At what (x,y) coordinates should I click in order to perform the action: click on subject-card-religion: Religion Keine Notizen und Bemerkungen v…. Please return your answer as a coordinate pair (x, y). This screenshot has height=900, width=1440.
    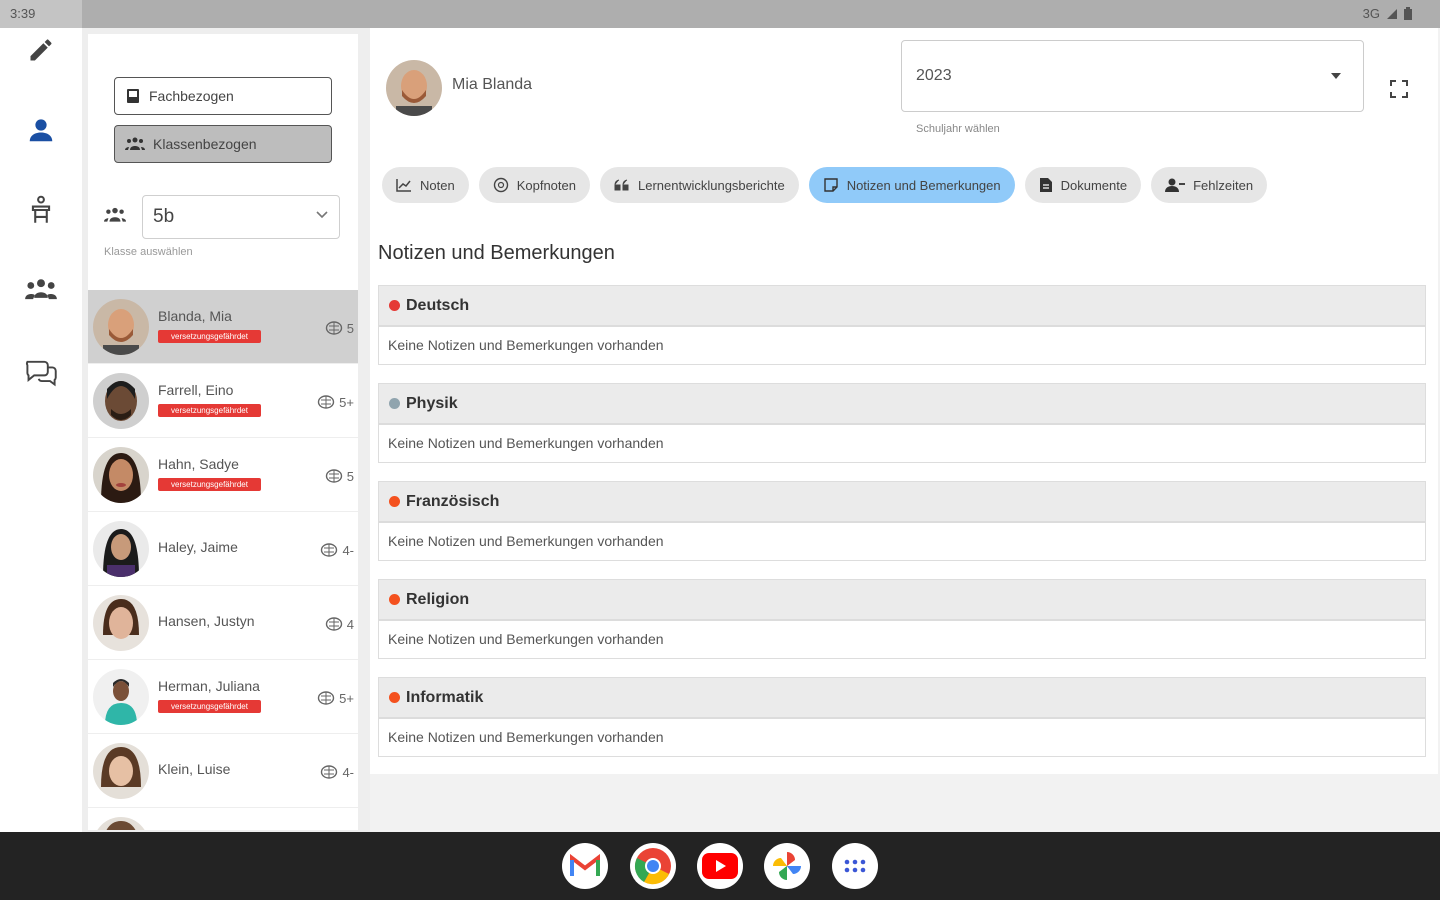
    Looking at the image, I should click on (902, 619).